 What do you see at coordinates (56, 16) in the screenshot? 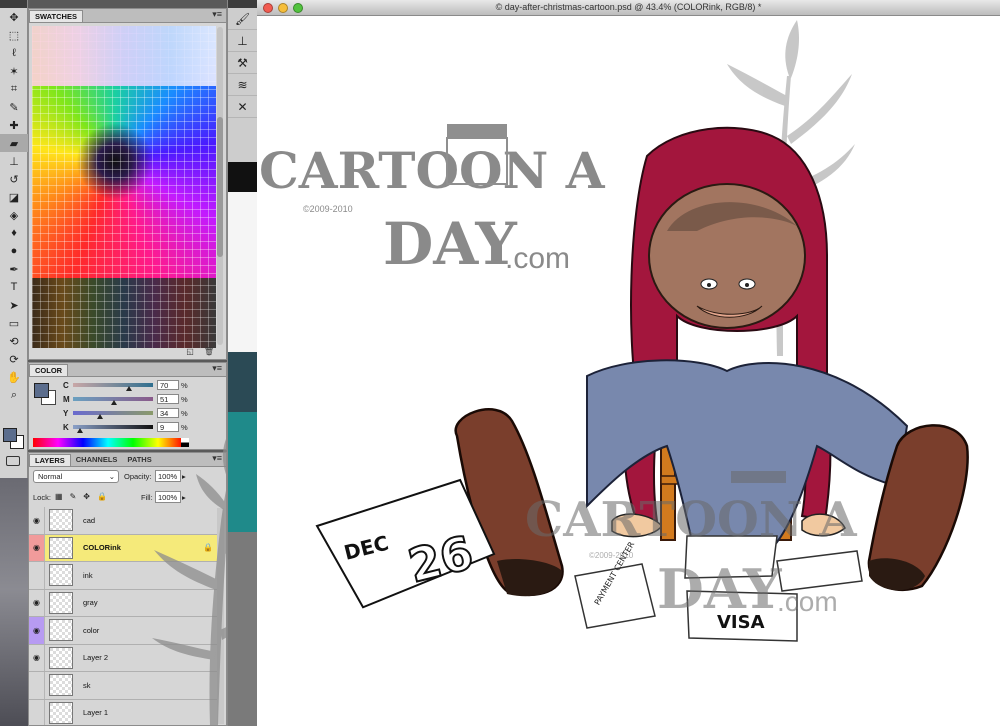
I see `tab-swatches: SWATCHES` at bounding box center [56, 16].